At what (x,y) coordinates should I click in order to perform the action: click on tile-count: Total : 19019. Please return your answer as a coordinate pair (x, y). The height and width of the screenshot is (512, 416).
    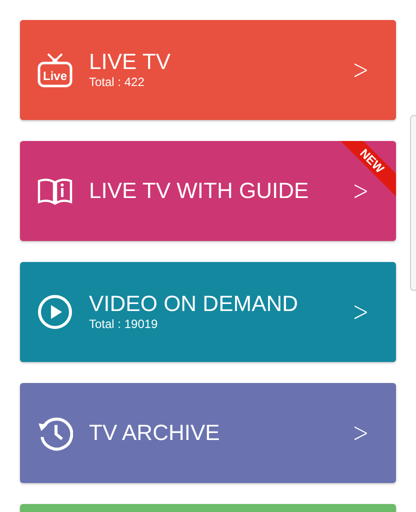
    Looking at the image, I should click on (124, 324).